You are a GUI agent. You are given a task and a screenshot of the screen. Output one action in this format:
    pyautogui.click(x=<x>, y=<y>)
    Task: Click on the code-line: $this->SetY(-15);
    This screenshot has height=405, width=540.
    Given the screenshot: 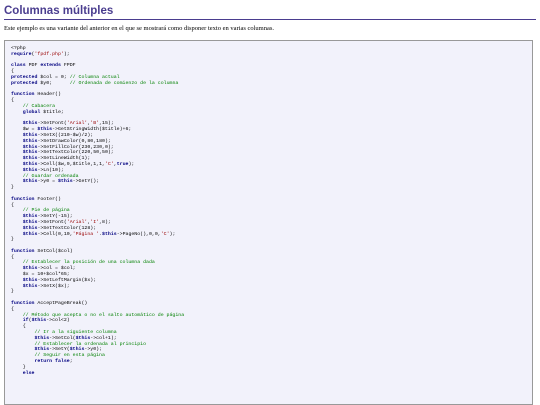 What is the action you would take?
    pyautogui.click(x=47, y=217)
    